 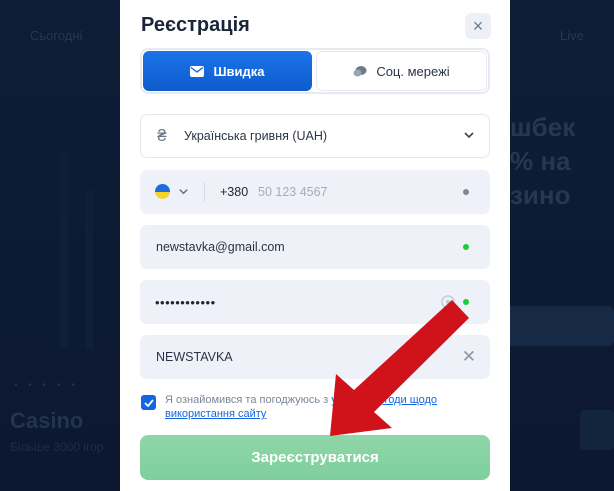 I want to click on email-field: newstavka@gmail.com, so click(x=315, y=247).